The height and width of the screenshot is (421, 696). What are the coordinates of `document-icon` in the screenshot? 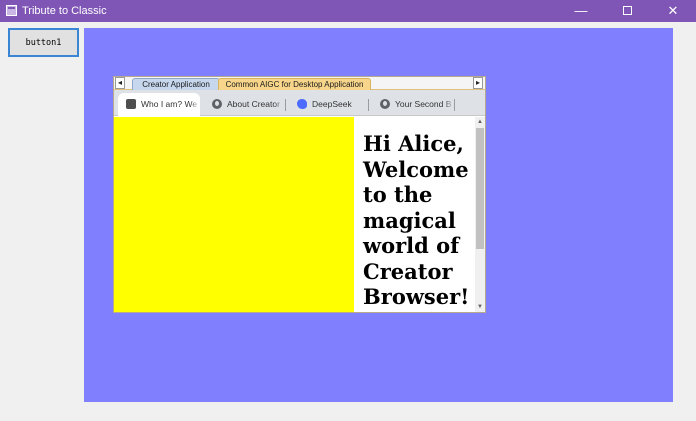 It's located at (131, 104).